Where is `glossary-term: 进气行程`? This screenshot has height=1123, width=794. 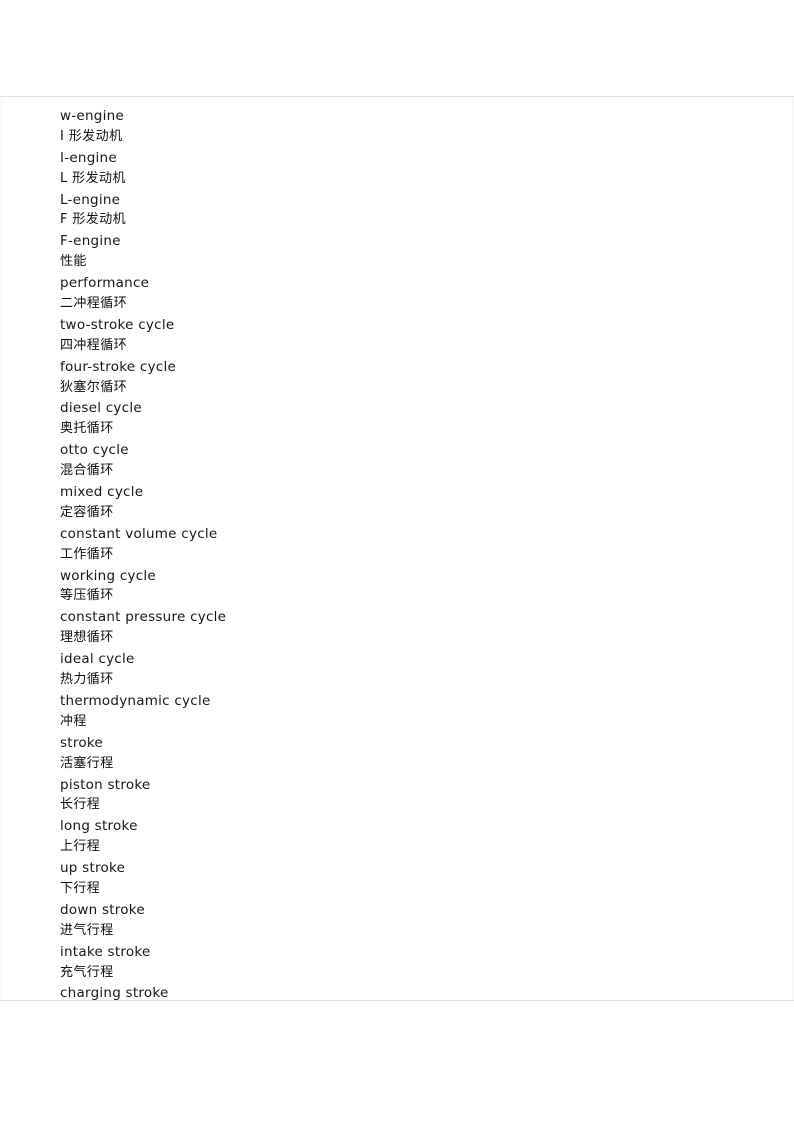 glossary-term: 进气行程 is located at coordinates (87, 930).